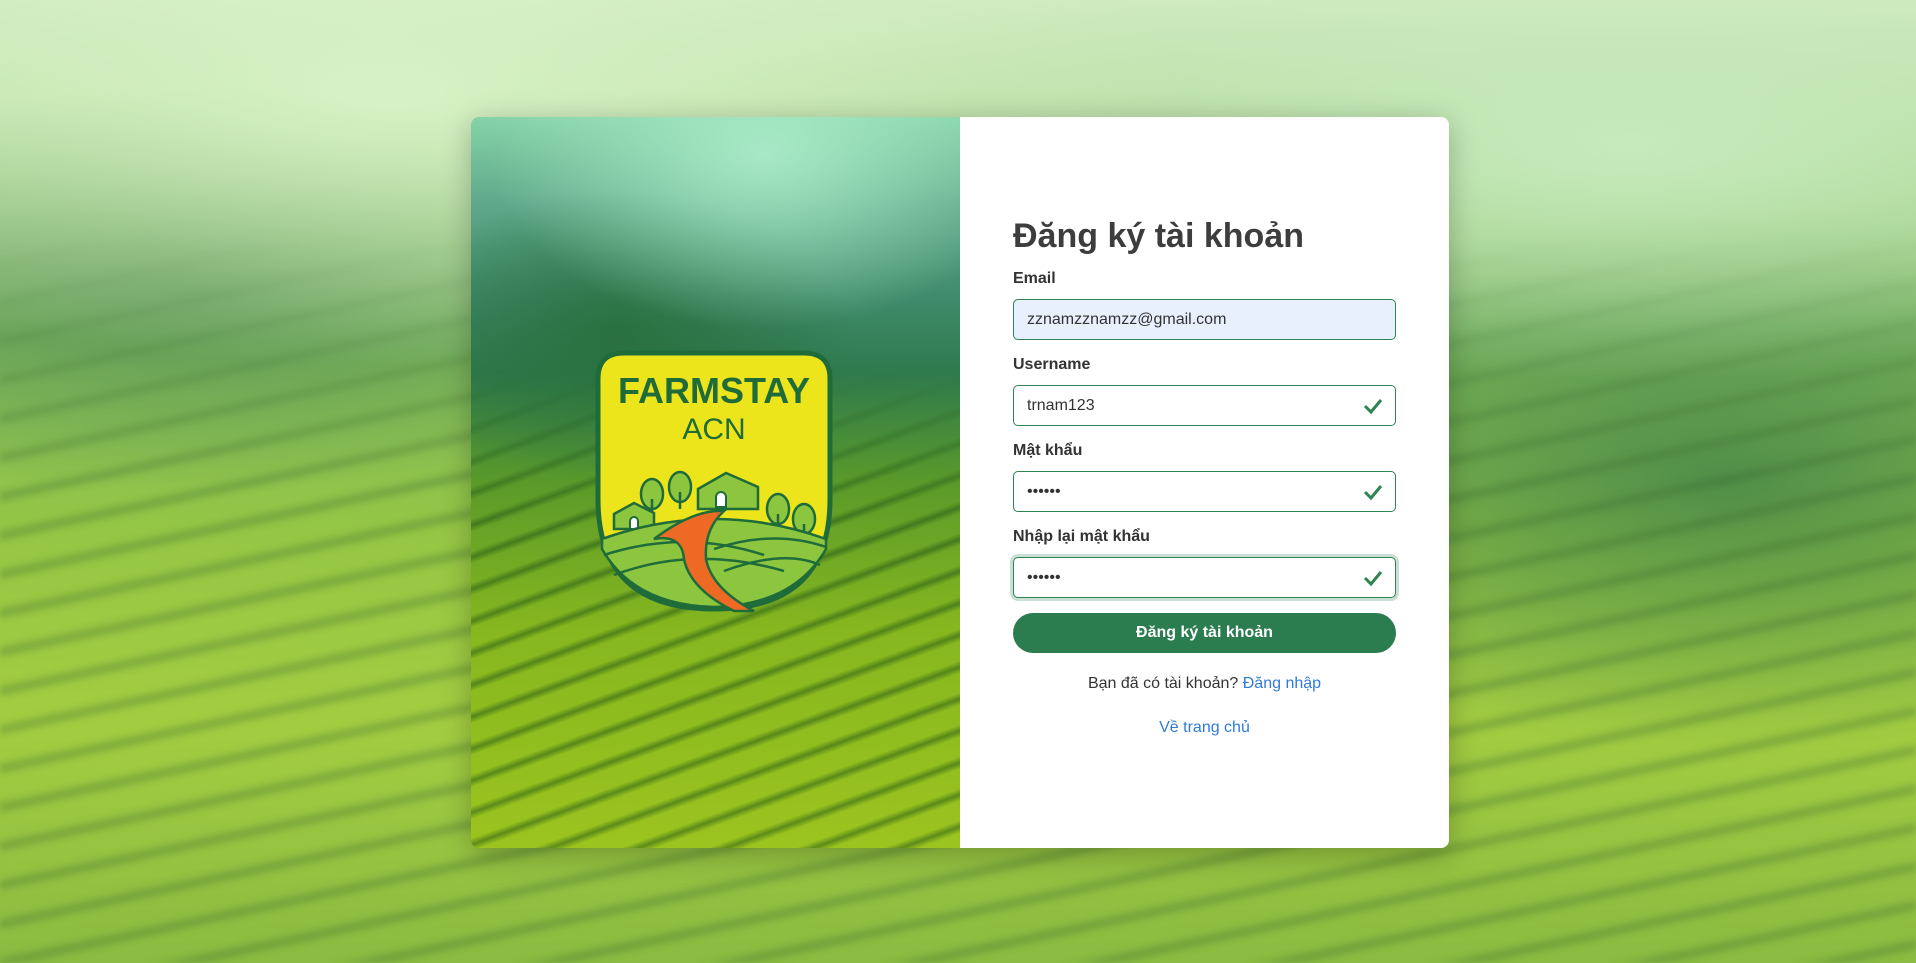  I want to click on farmstay-logo: FARMSTAY ACN, so click(714, 481).